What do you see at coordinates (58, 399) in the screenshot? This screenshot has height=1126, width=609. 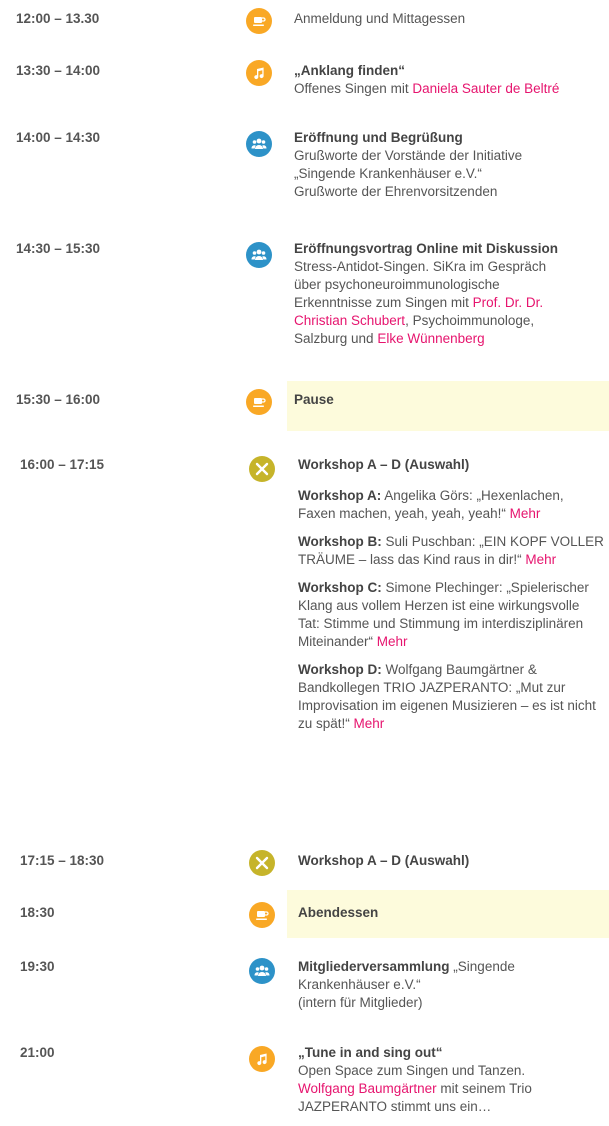 I see `time-label: 15:30 – 16:00` at bounding box center [58, 399].